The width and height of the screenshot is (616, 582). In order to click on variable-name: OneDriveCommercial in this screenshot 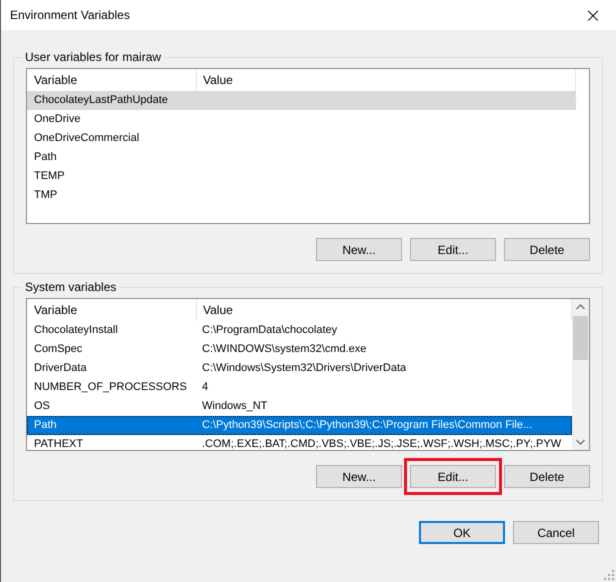, I will do `click(86, 138)`.